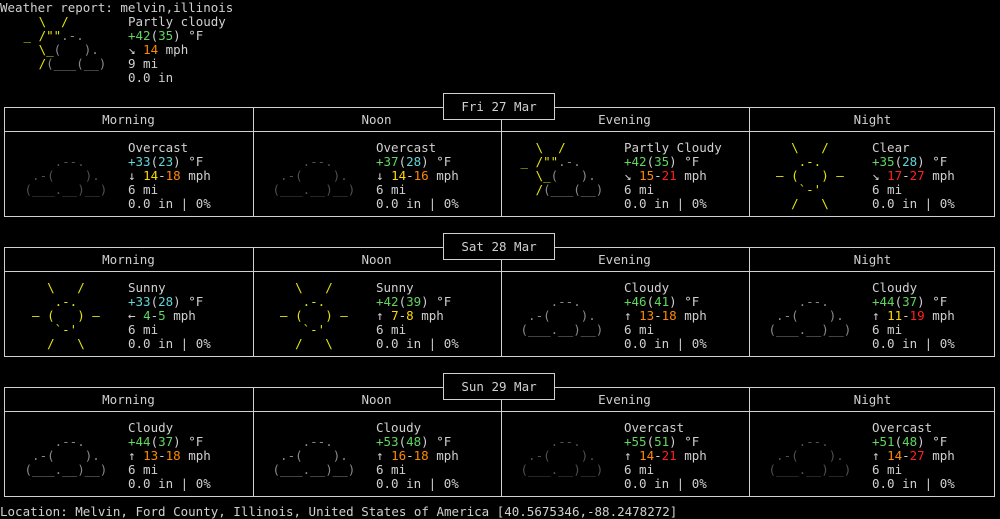 This screenshot has width=1000, height=519. What do you see at coordinates (166, 161) in the screenshot?
I see `feels-like-temperature: 23` at bounding box center [166, 161].